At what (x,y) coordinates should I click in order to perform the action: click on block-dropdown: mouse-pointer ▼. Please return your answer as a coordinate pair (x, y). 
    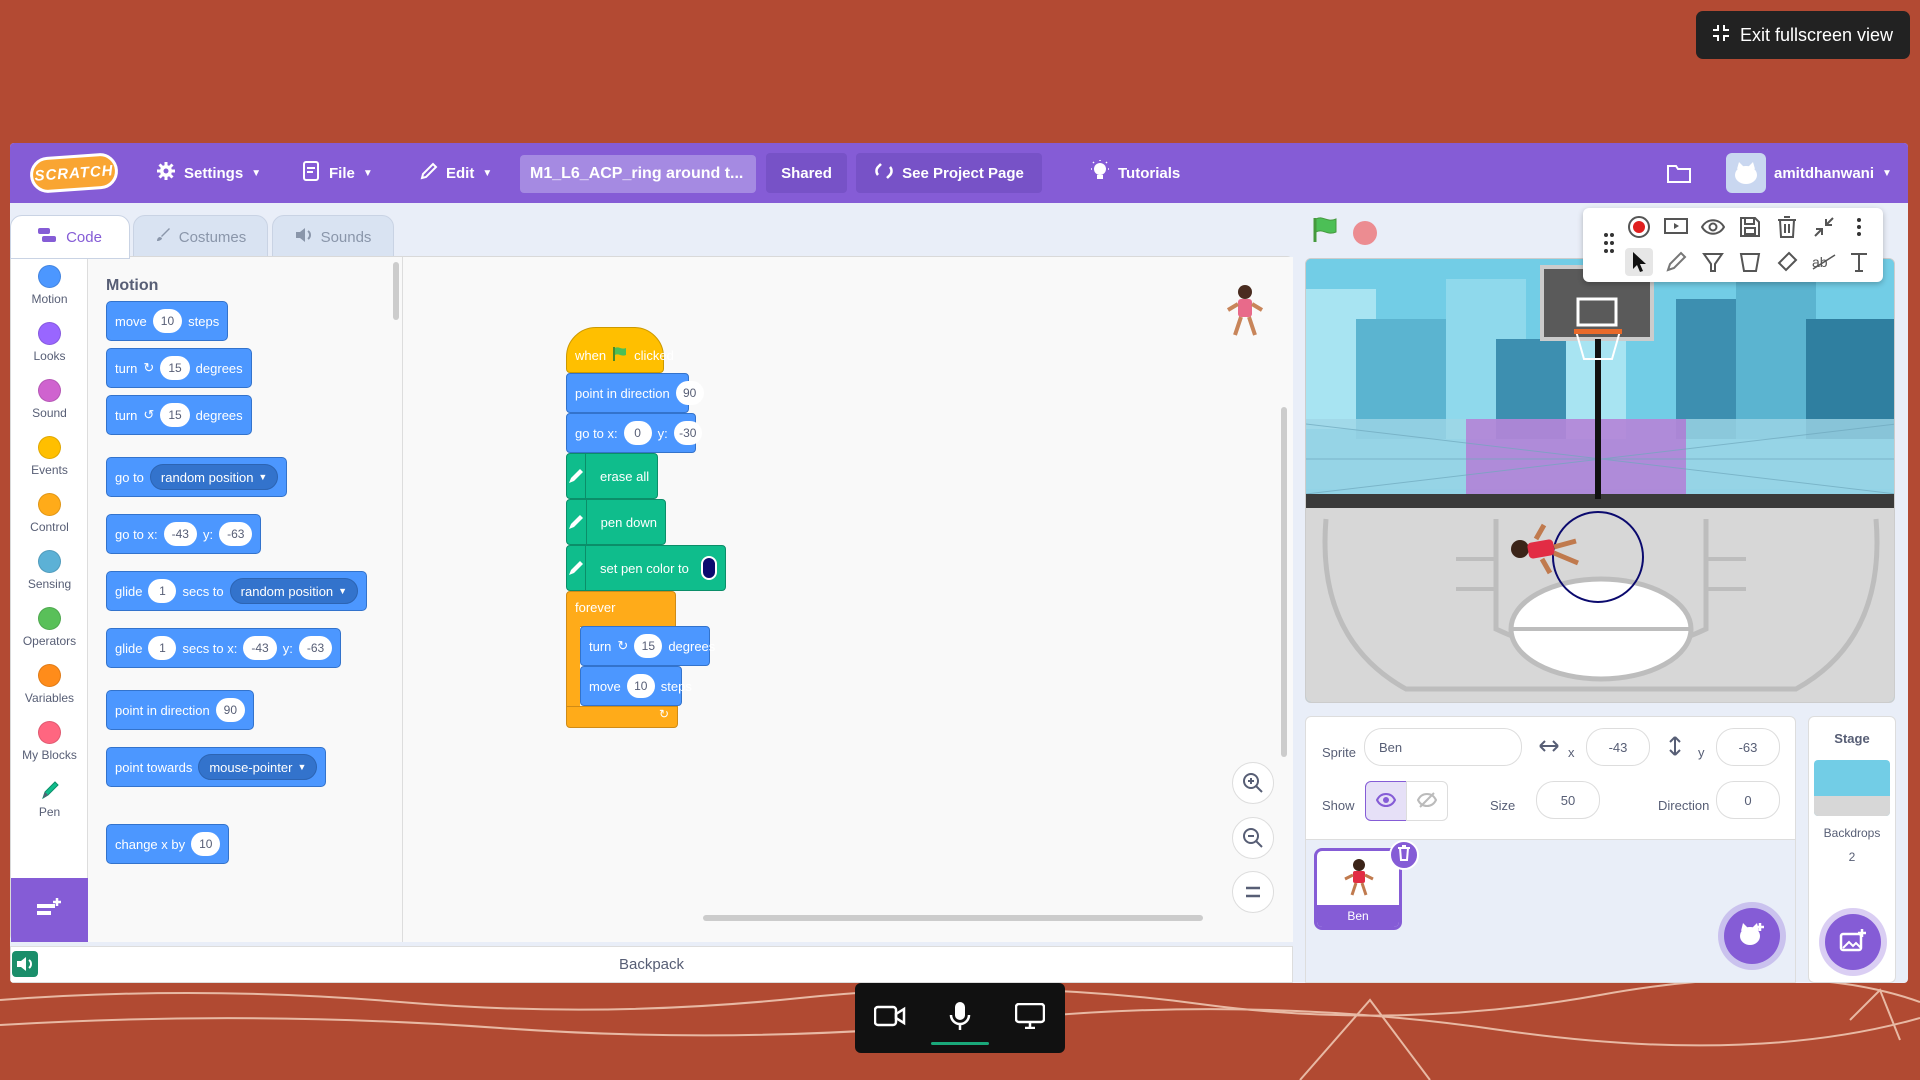
    Looking at the image, I should click on (258, 767).